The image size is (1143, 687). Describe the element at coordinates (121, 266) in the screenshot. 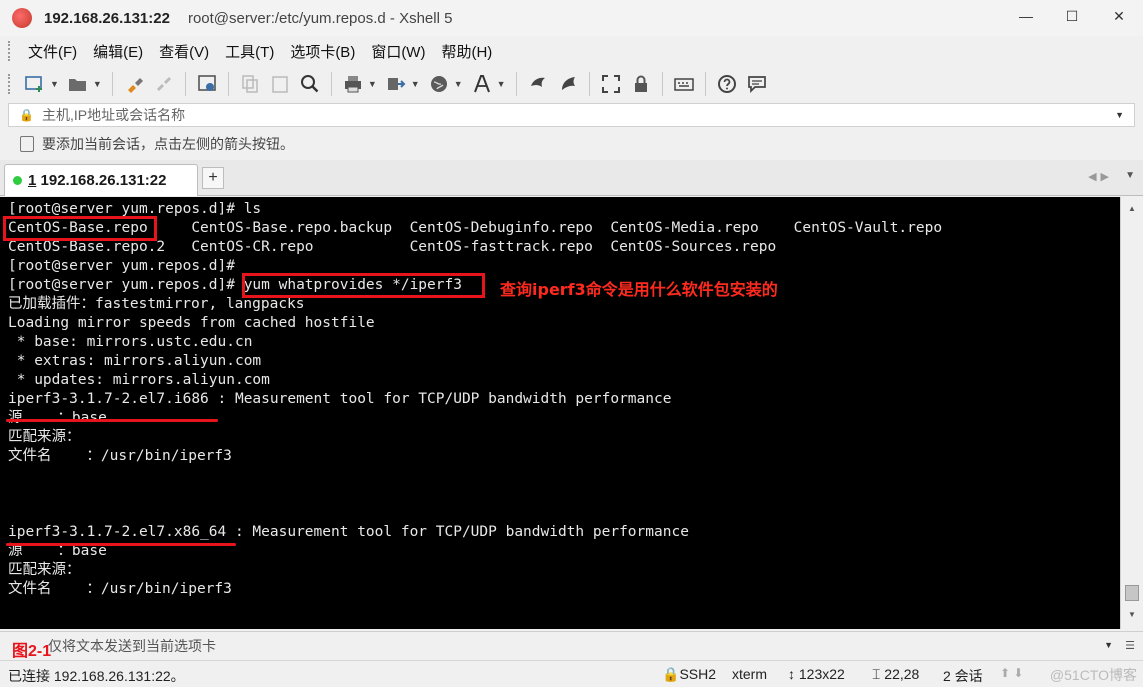

I see `terminal-line: [root@server yum.repos.d]#` at that location.